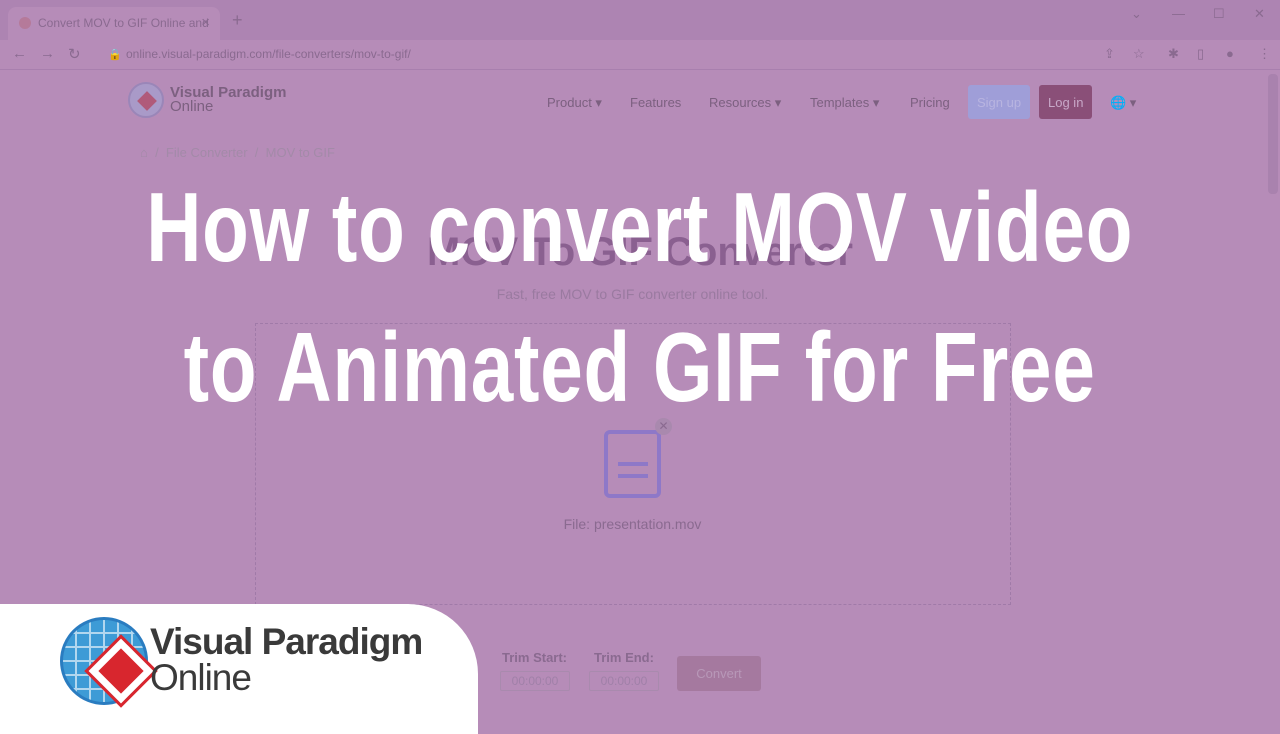  I want to click on document-icon, so click(632, 464).